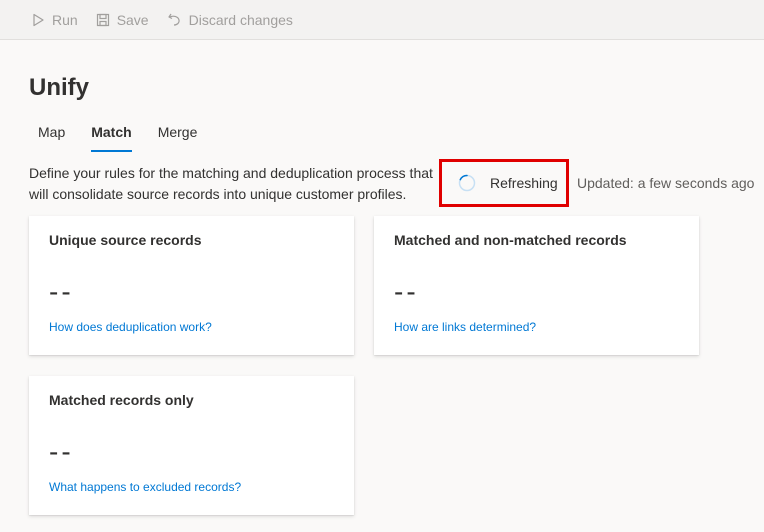 This screenshot has width=764, height=532. Describe the element at coordinates (524, 183) in the screenshot. I see `refreshing-label: Refreshing` at that location.